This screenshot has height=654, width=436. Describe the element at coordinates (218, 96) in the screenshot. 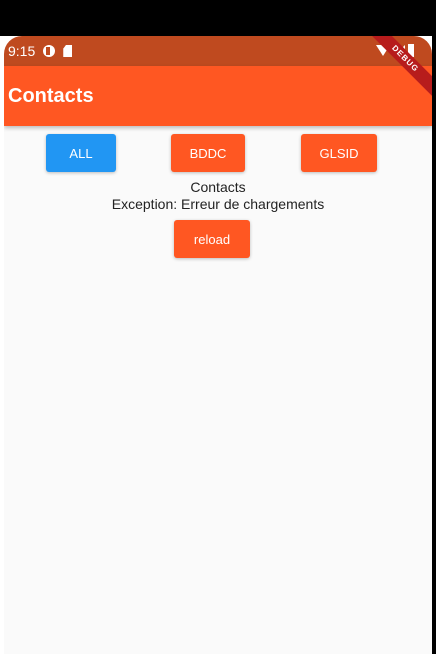

I see `app-bar: Contacts` at that location.